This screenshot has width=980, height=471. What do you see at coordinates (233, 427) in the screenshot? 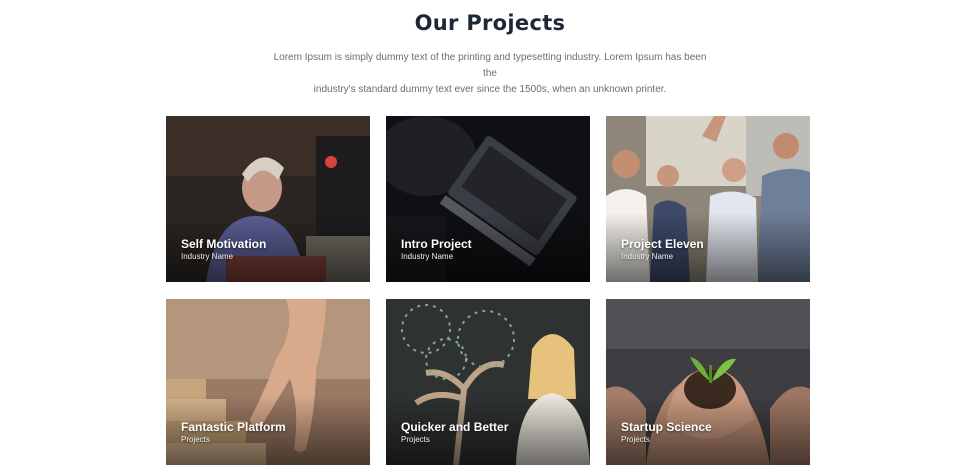
I see `project-title: Fantastic Platform` at bounding box center [233, 427].